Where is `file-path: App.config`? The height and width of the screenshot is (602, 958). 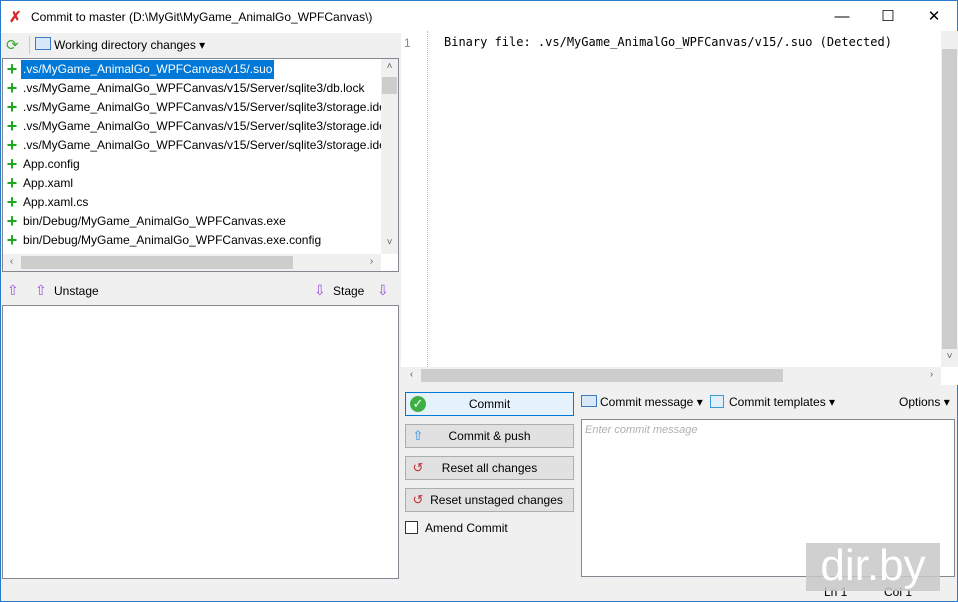
file-path: App.config is located at coordinates (51, 164).